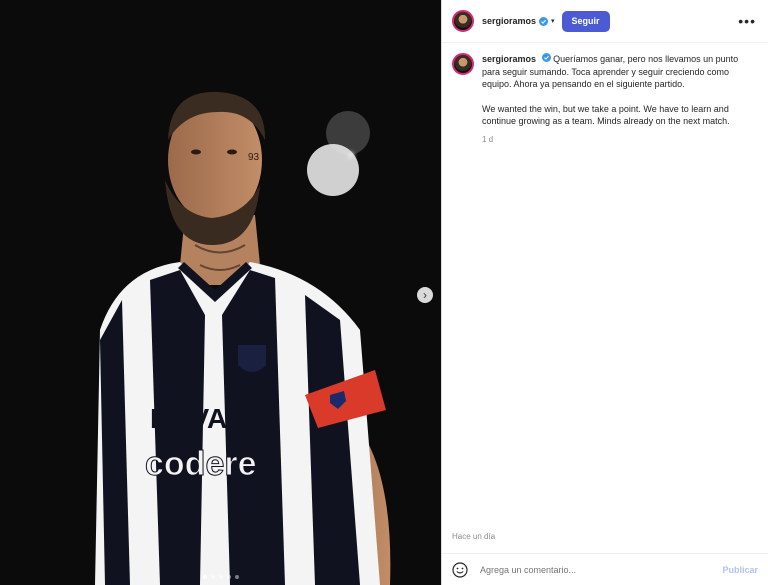 The image size is (768, 585). Describe the element at coordinates (425, 295) in the screenshot. I see `next-slide-button: ›` at that location.